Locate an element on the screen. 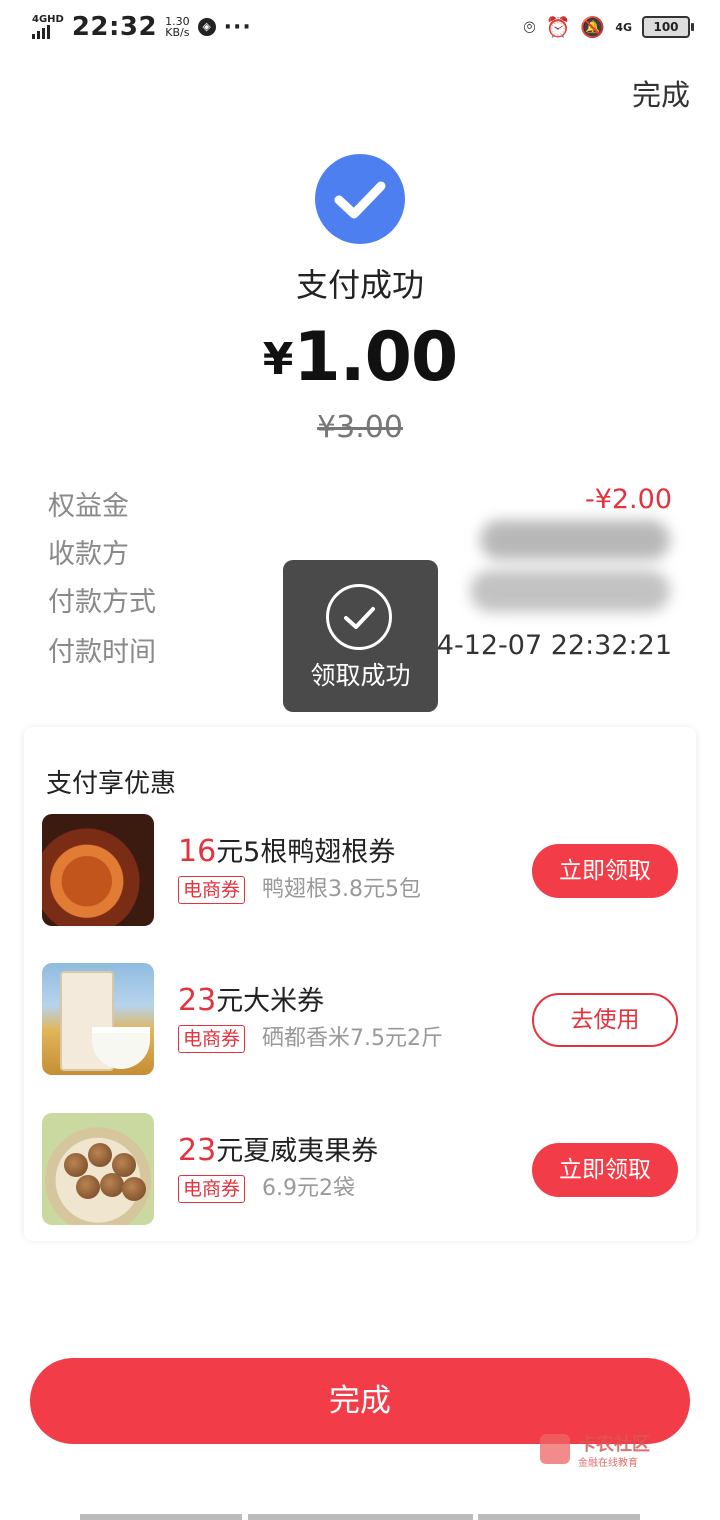  detail-label-method: 付款方式 is located at coordinates (102, 602).